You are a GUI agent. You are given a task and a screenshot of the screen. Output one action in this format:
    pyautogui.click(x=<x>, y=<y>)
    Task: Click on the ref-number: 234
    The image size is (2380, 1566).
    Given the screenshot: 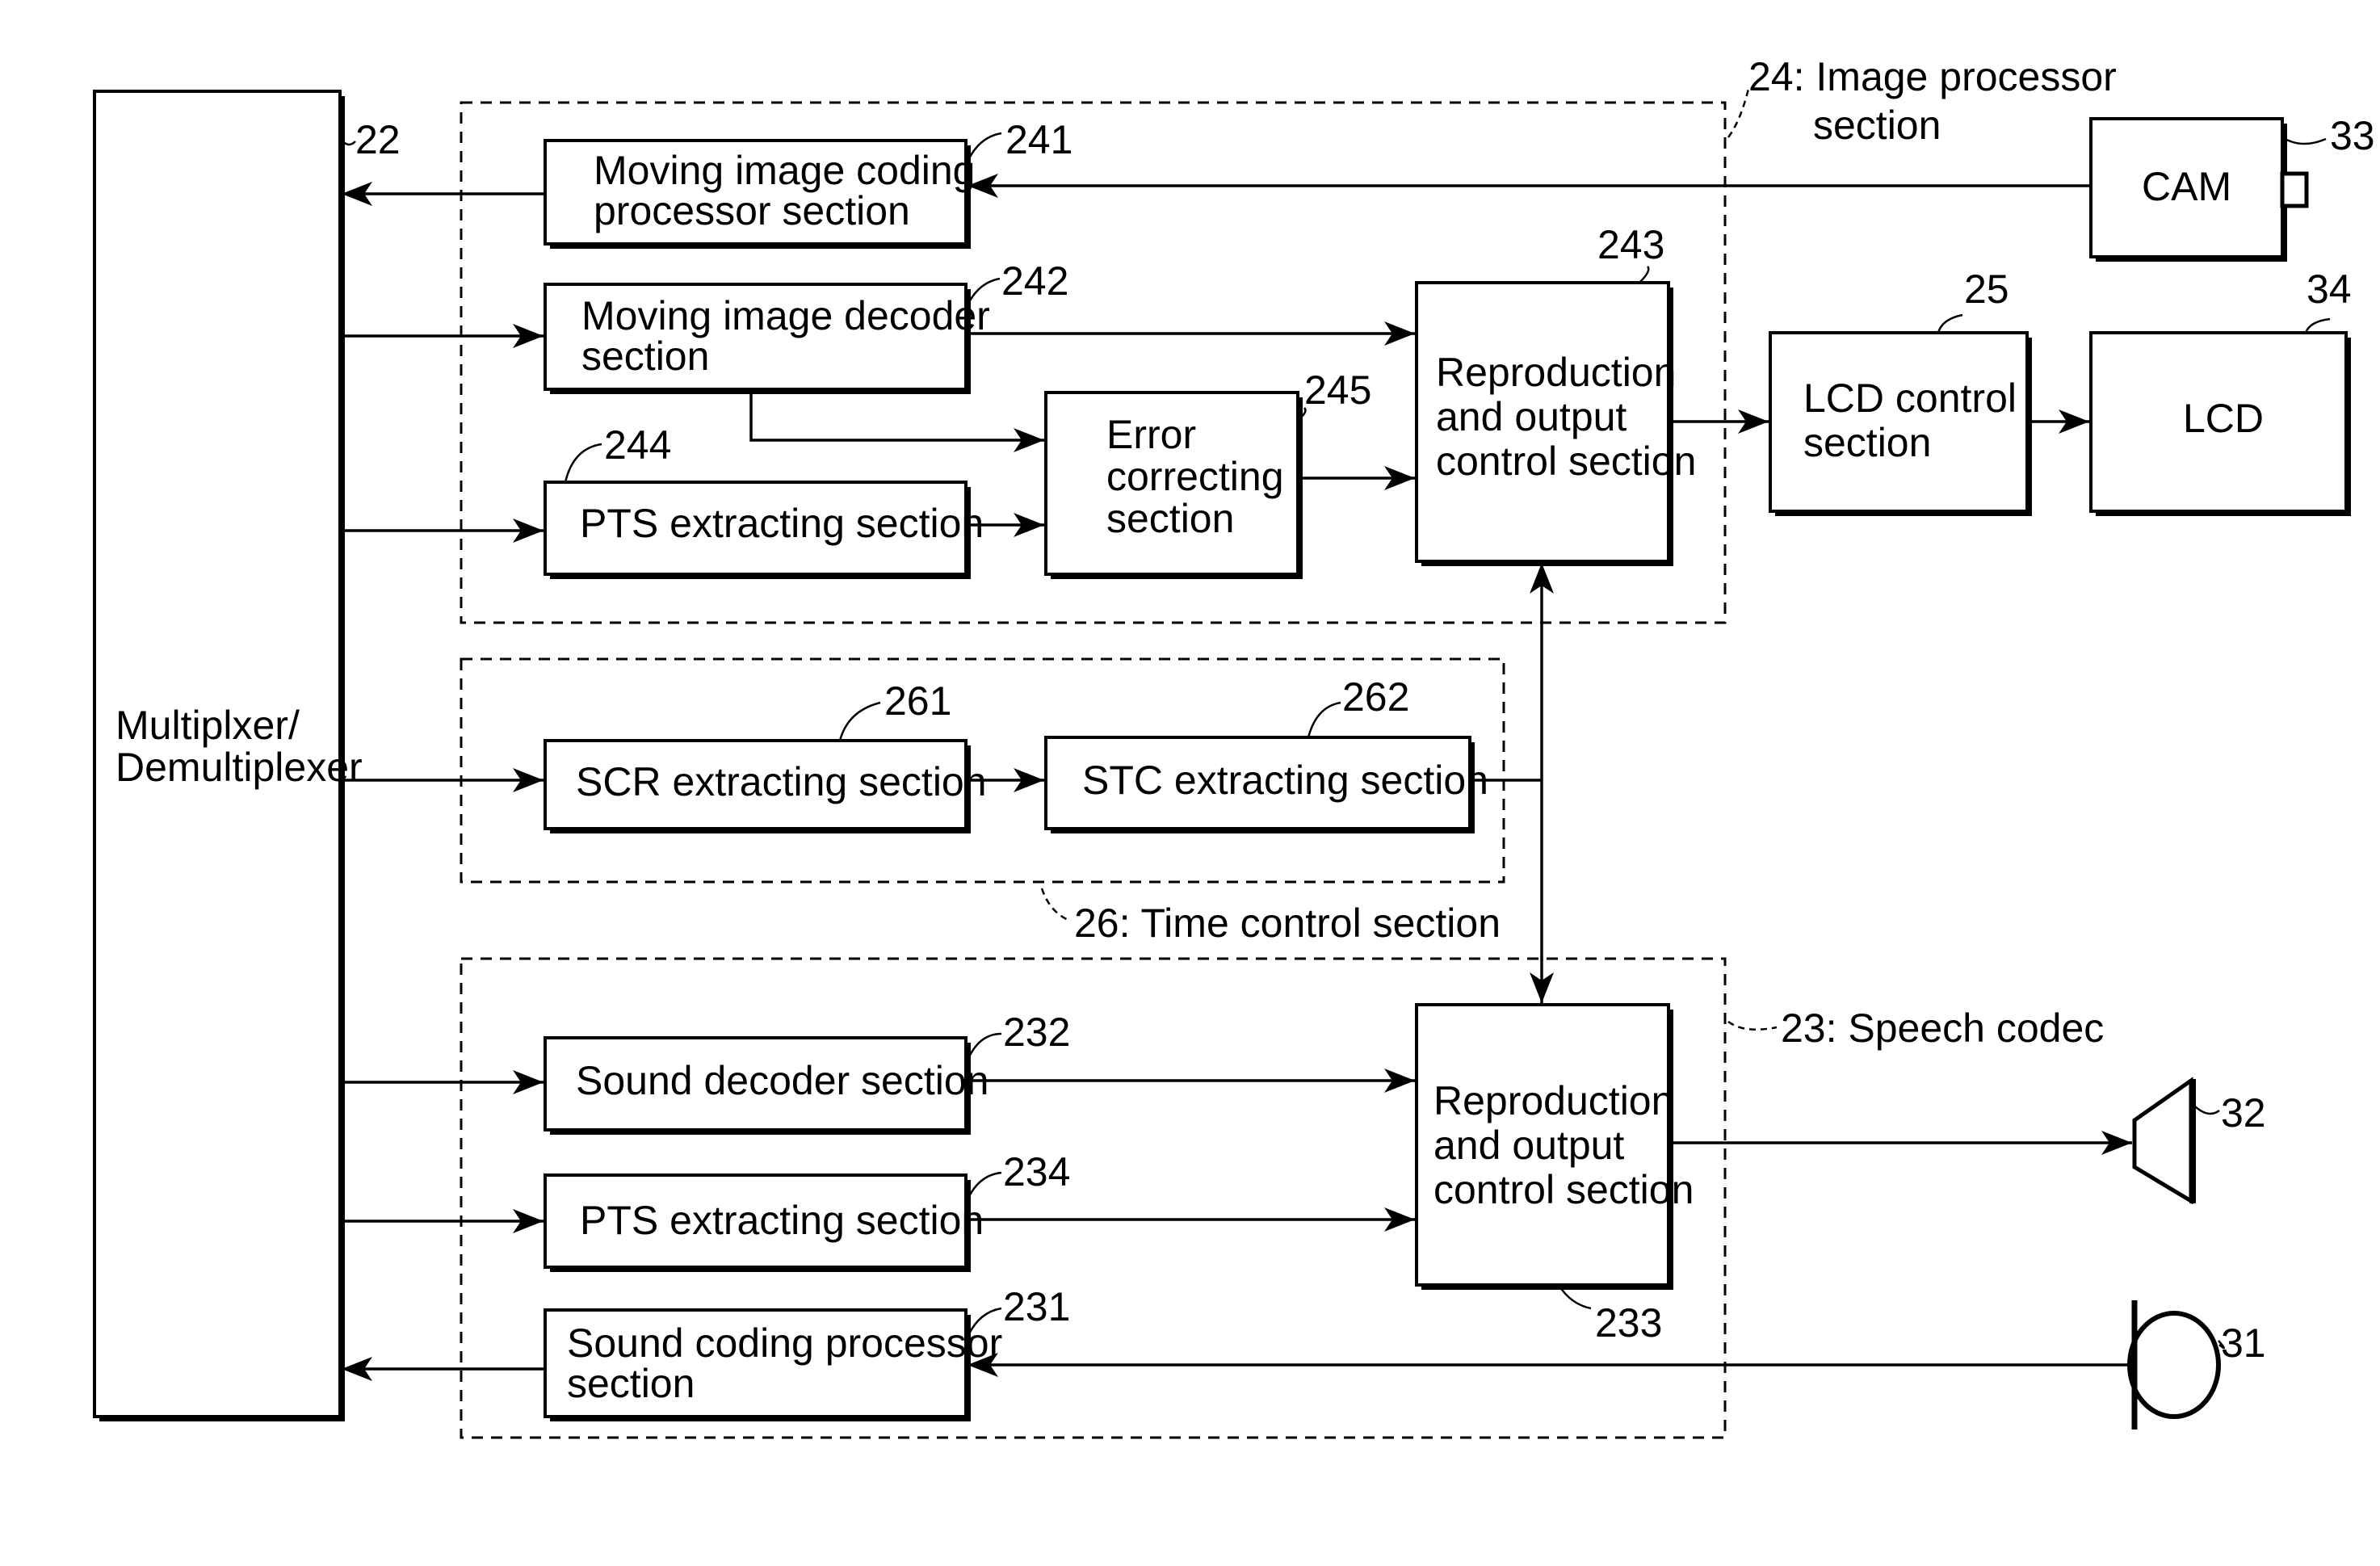 What is the action you would take?
    pyautogui.click(x=1036, y=1171)
    